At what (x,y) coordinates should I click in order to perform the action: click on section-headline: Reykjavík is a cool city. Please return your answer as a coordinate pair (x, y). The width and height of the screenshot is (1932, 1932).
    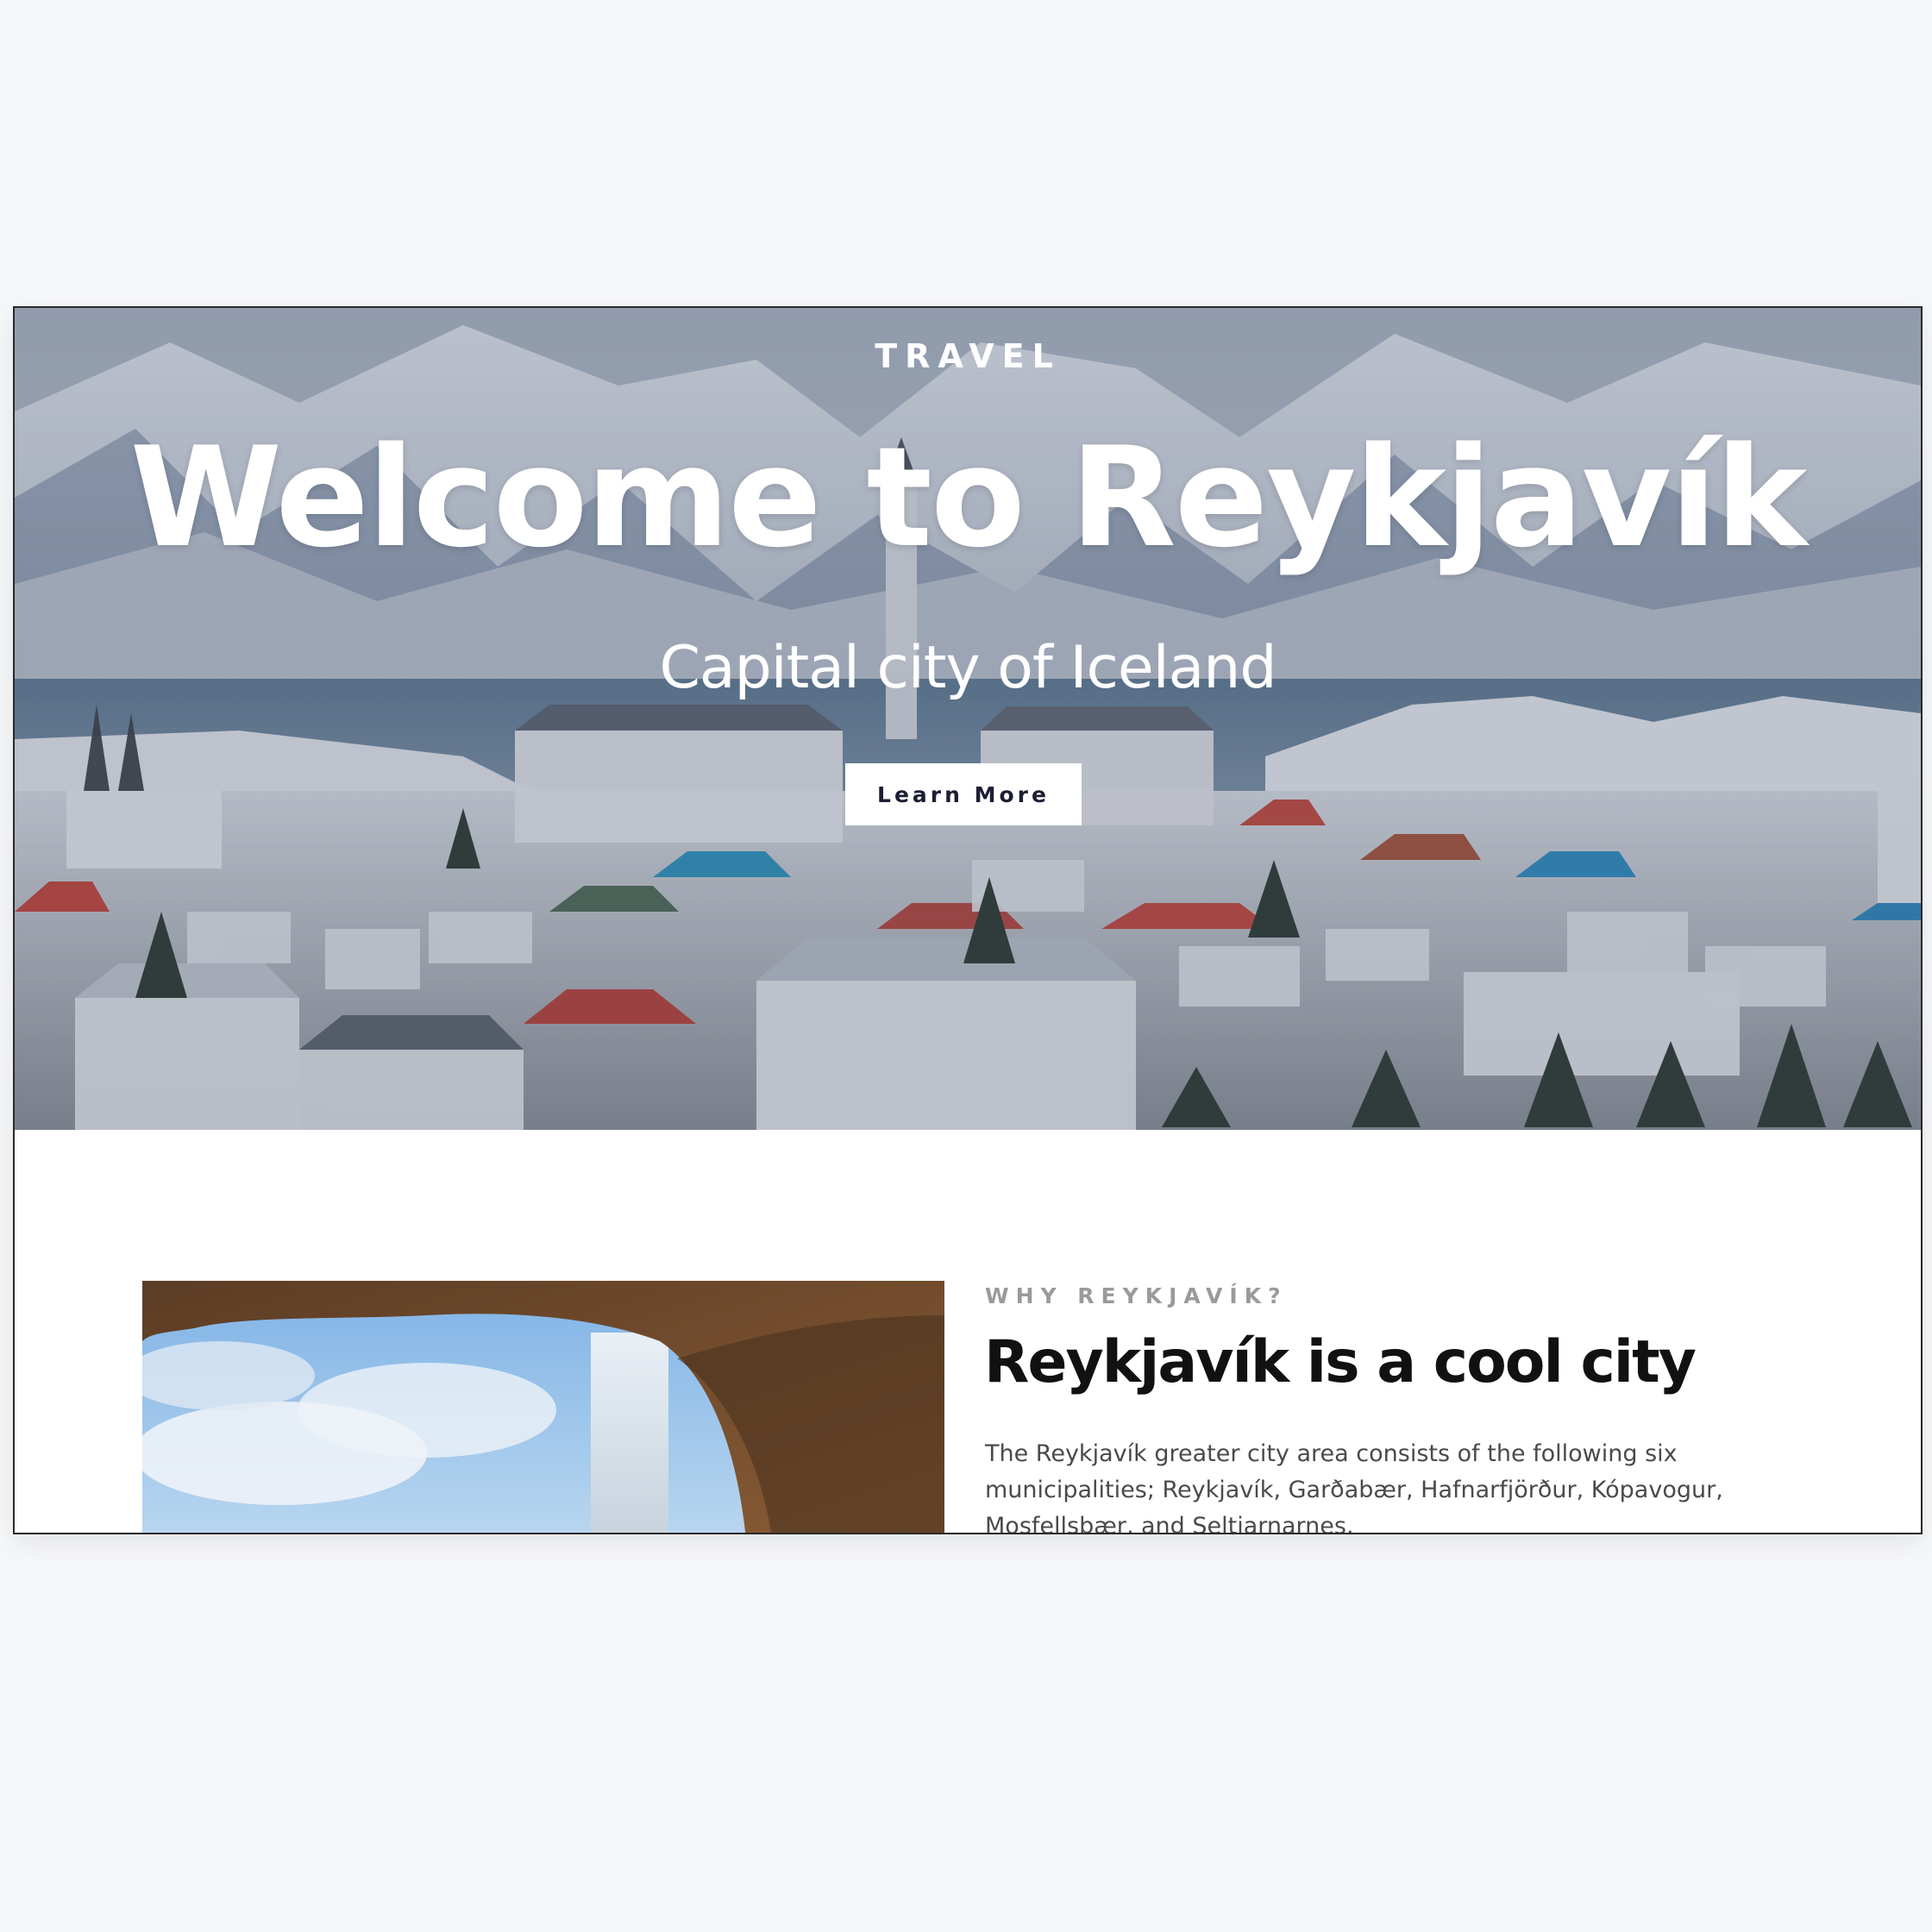
    Looking at the image, I should click on (1341, 1362).